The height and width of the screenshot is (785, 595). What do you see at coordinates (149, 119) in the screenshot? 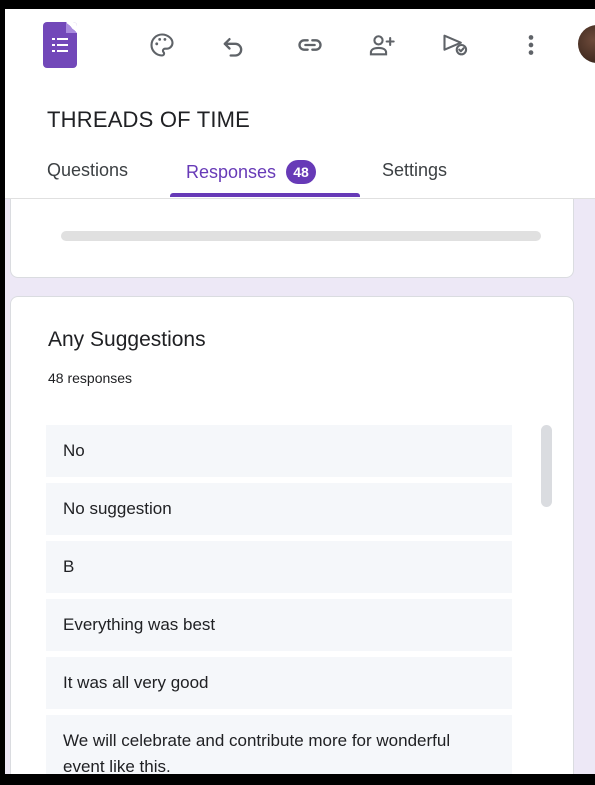
I see `form-title: THREADS OF TIME` at bounding box center [149, 119].